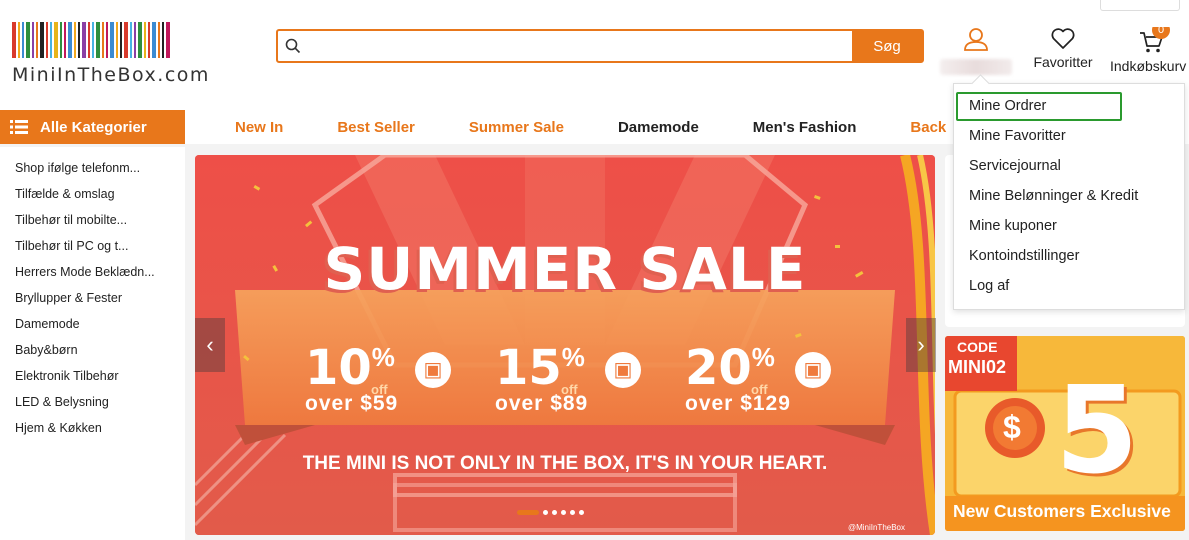 The width and height of the screenshot is (1189, 540). I want to click on banner-prev-button: ‹, so click(210, 345).